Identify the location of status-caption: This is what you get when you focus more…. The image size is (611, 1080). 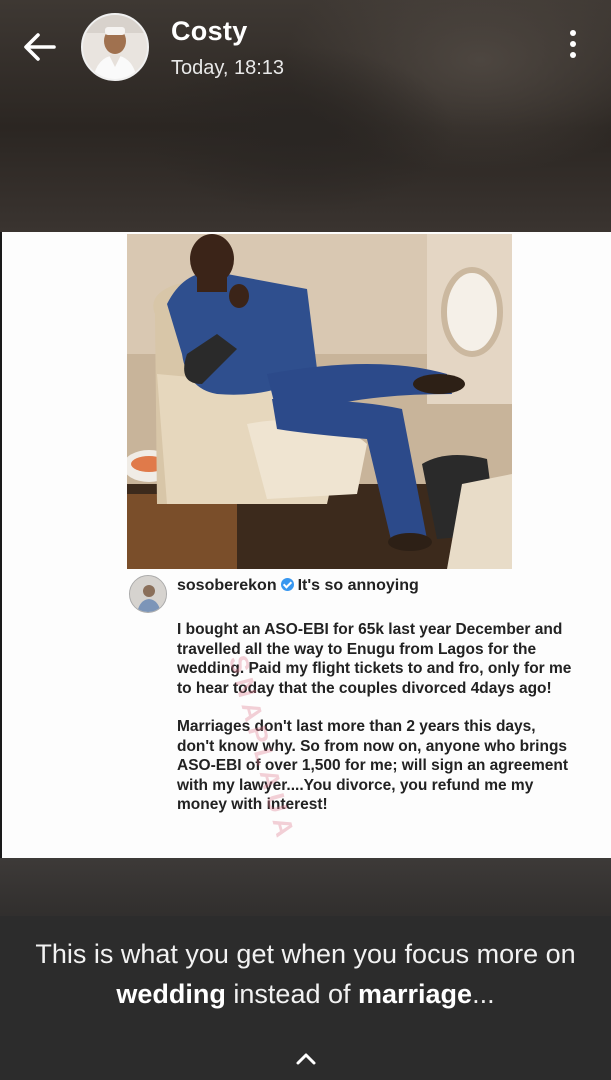
(305, 974).